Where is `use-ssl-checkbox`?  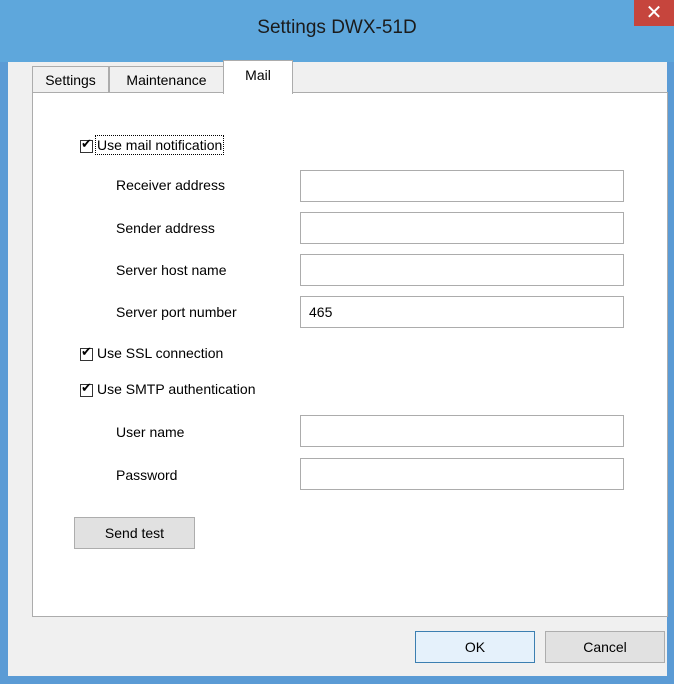
use-ssl-checkbox is located at coordinates (86, 353).